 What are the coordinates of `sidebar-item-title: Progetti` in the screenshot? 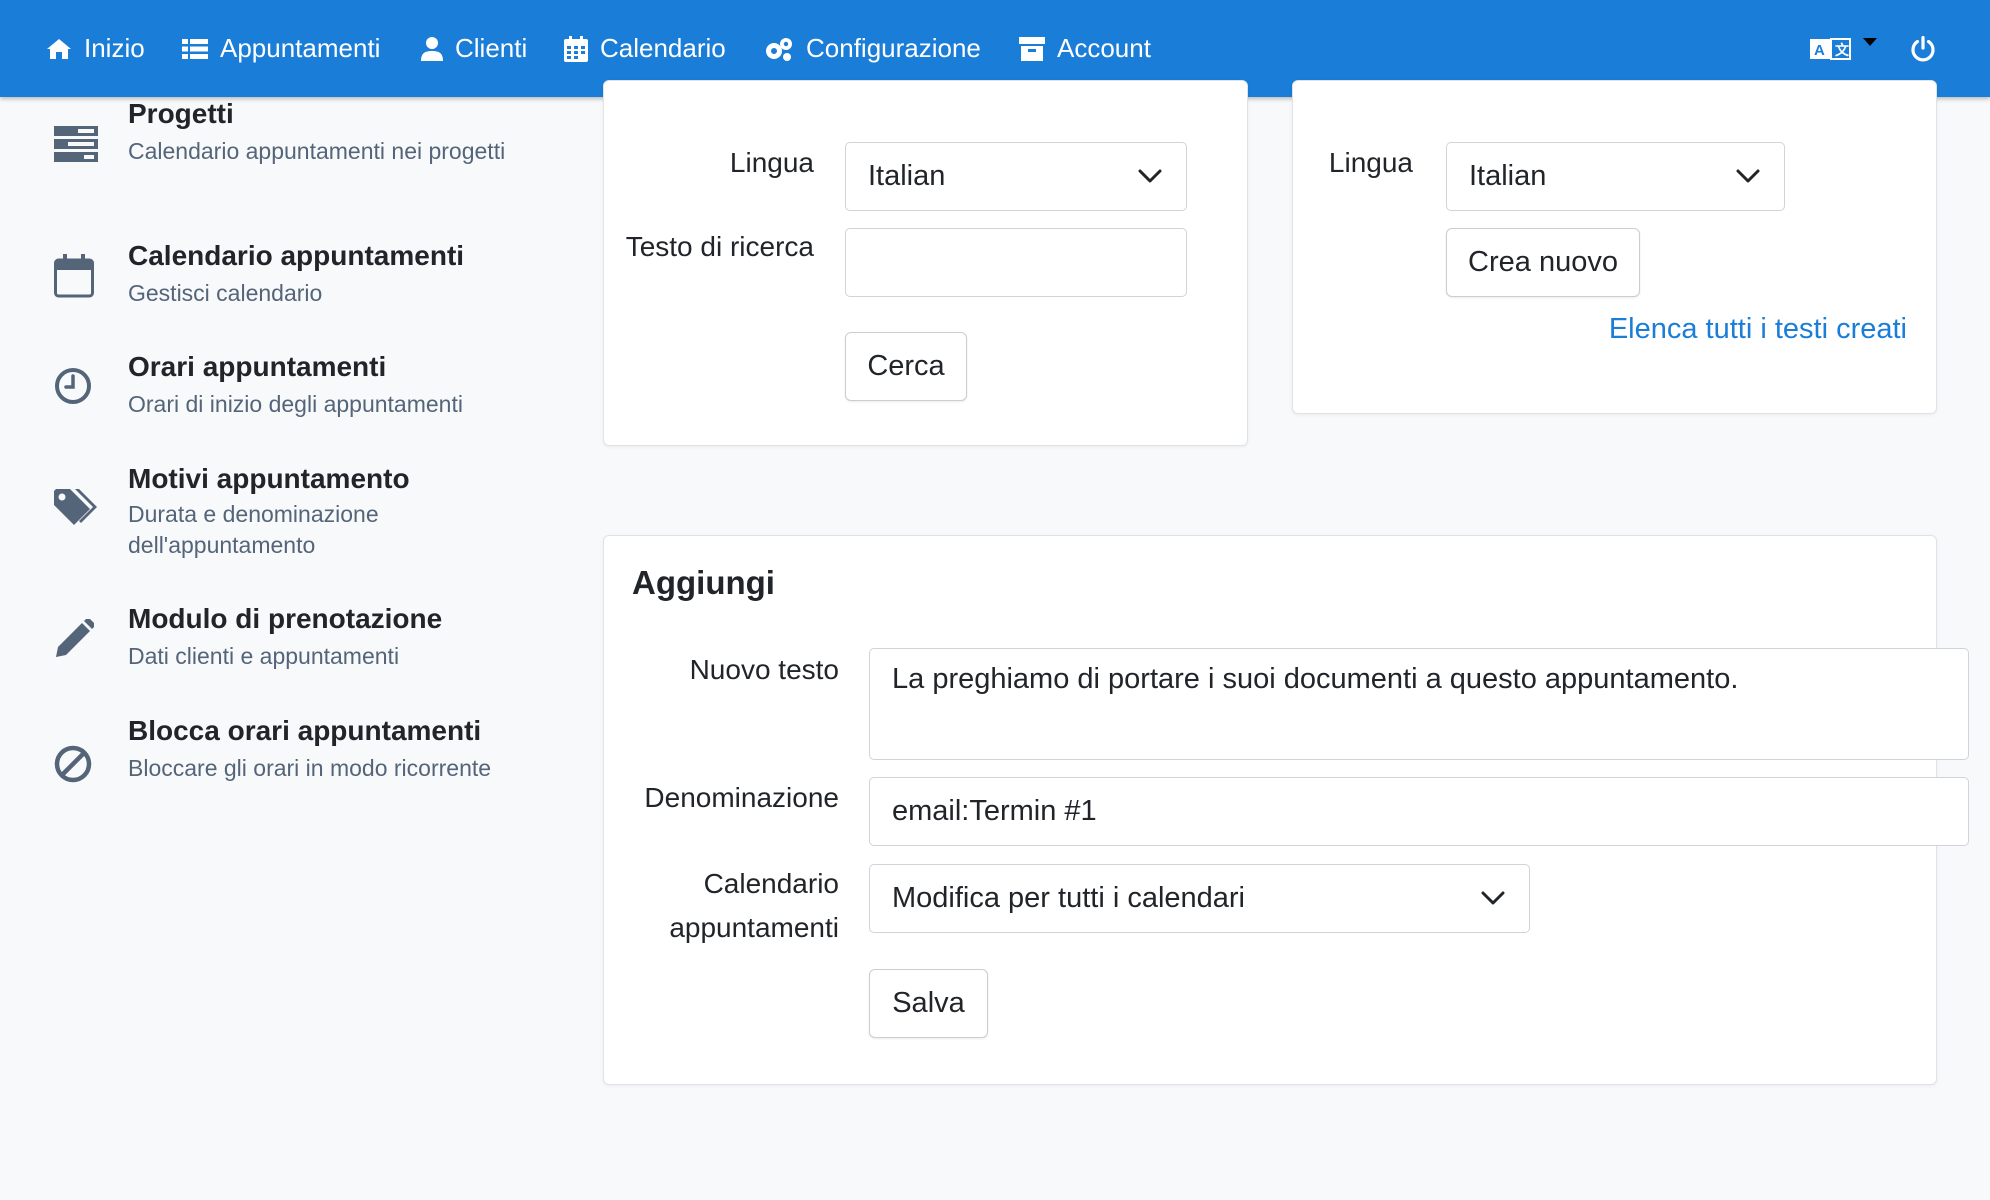 It's located at (181, 113).